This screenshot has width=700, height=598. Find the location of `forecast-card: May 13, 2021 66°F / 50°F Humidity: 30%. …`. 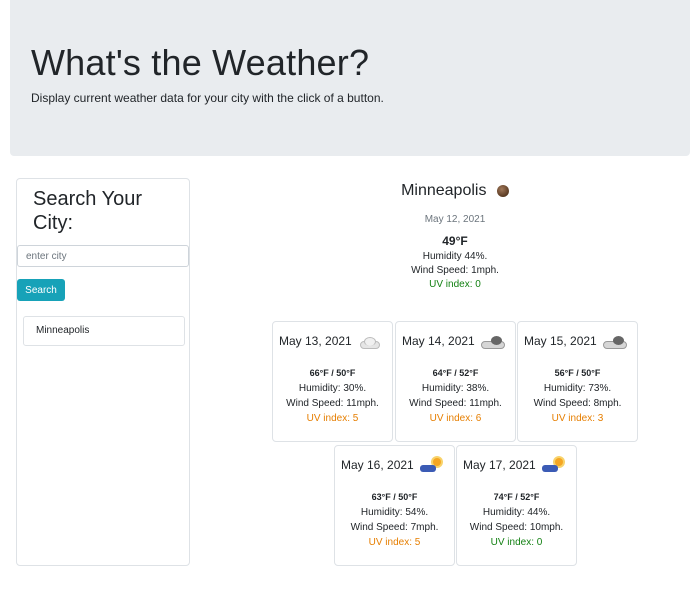

forecast-card: May 13, 2021 66°F / 50°F Humidity: 30%. … is located at coordinates (332, 381).